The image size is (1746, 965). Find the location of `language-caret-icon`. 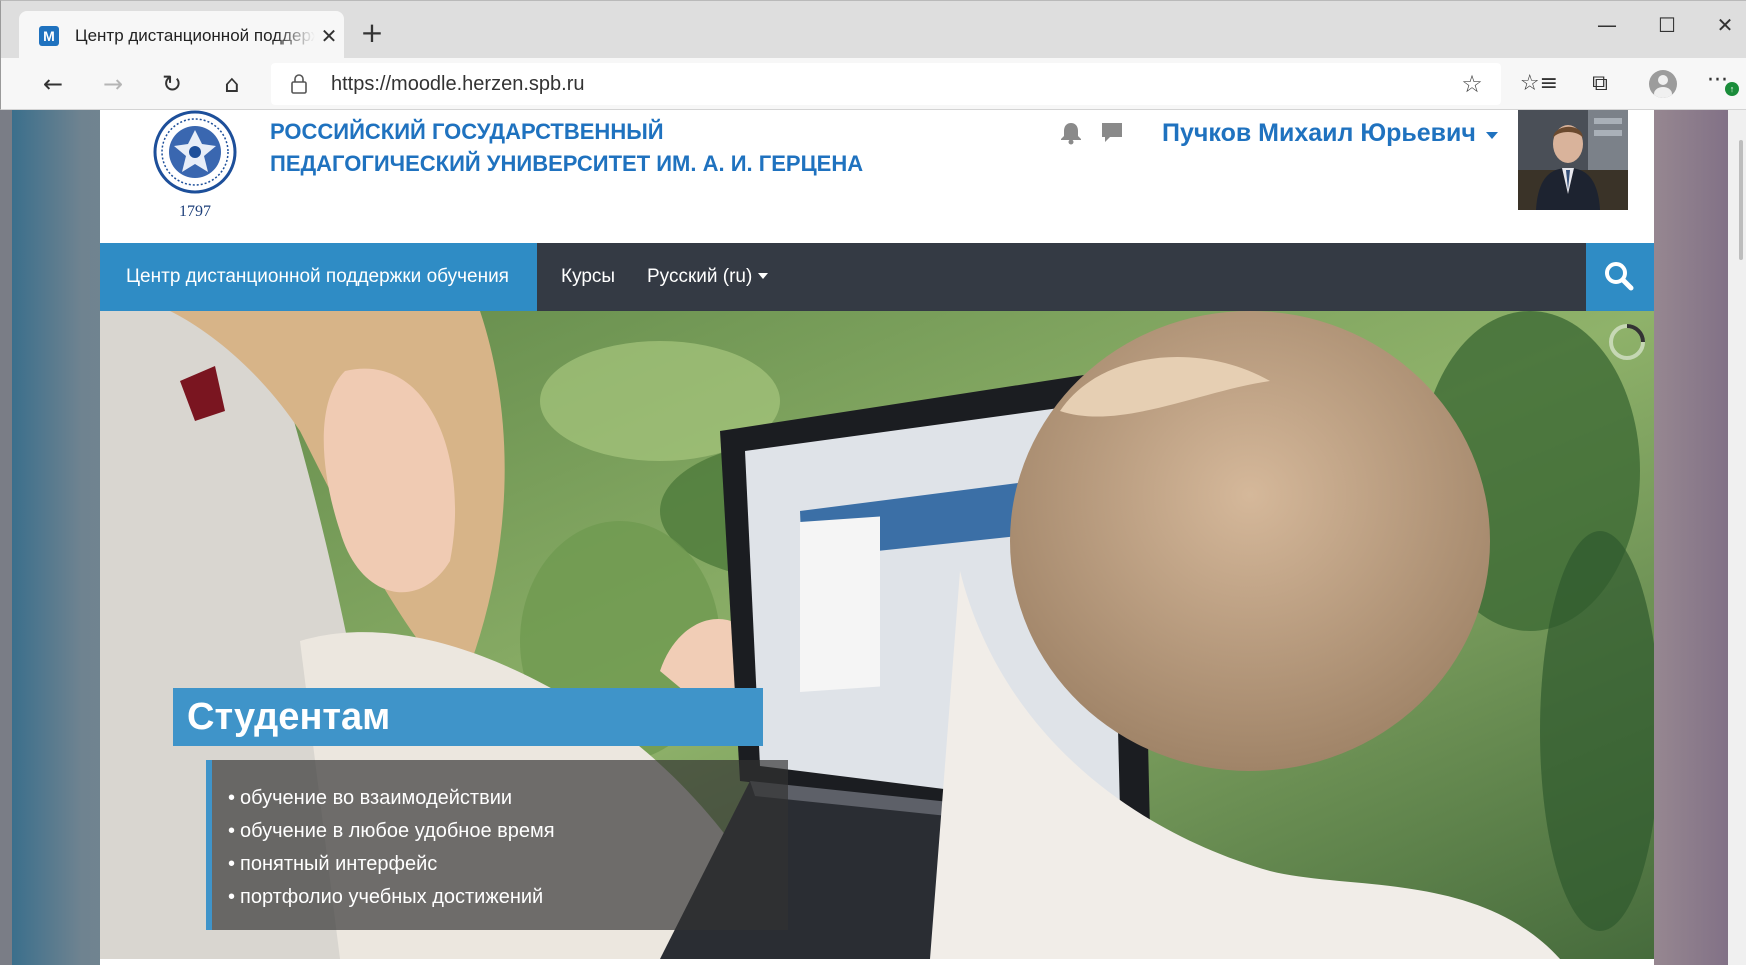

language-caret-icon is located at coordinates (763, 276).